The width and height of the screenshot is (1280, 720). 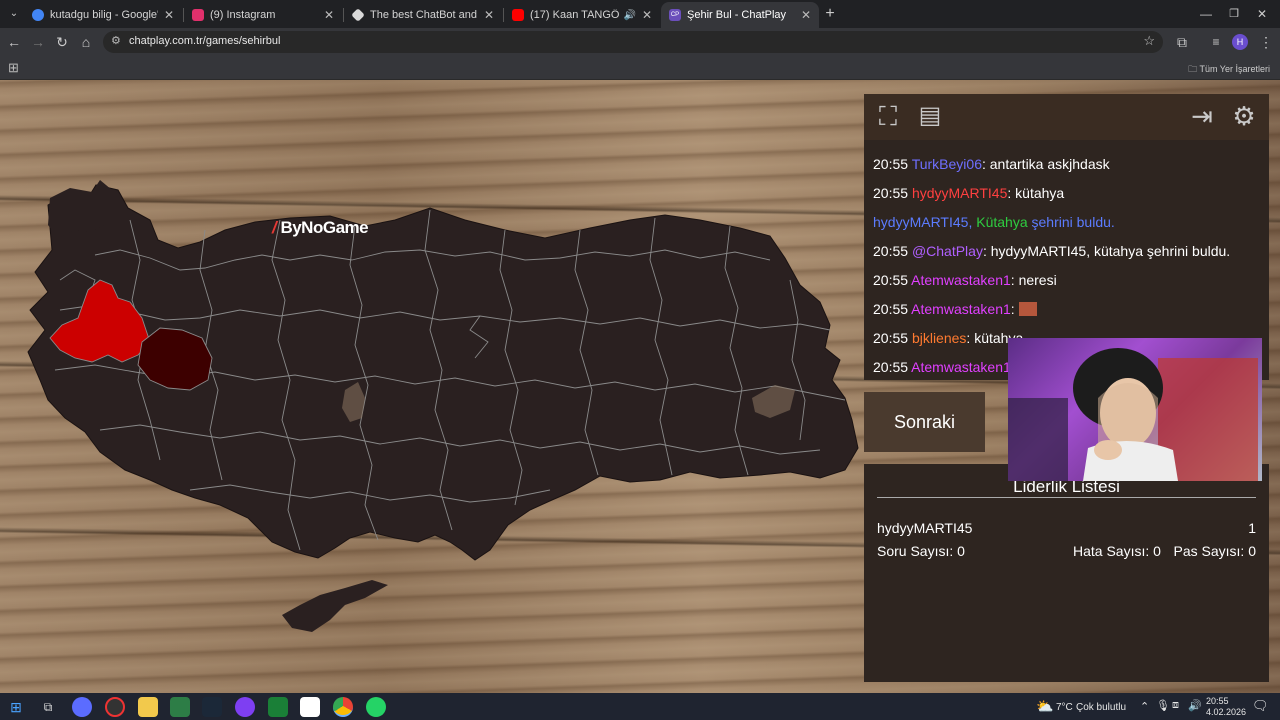 I want to click on all-bookmarks: 🗀 Tüm Yer İşaretleri, so click(x=1229, y=70).